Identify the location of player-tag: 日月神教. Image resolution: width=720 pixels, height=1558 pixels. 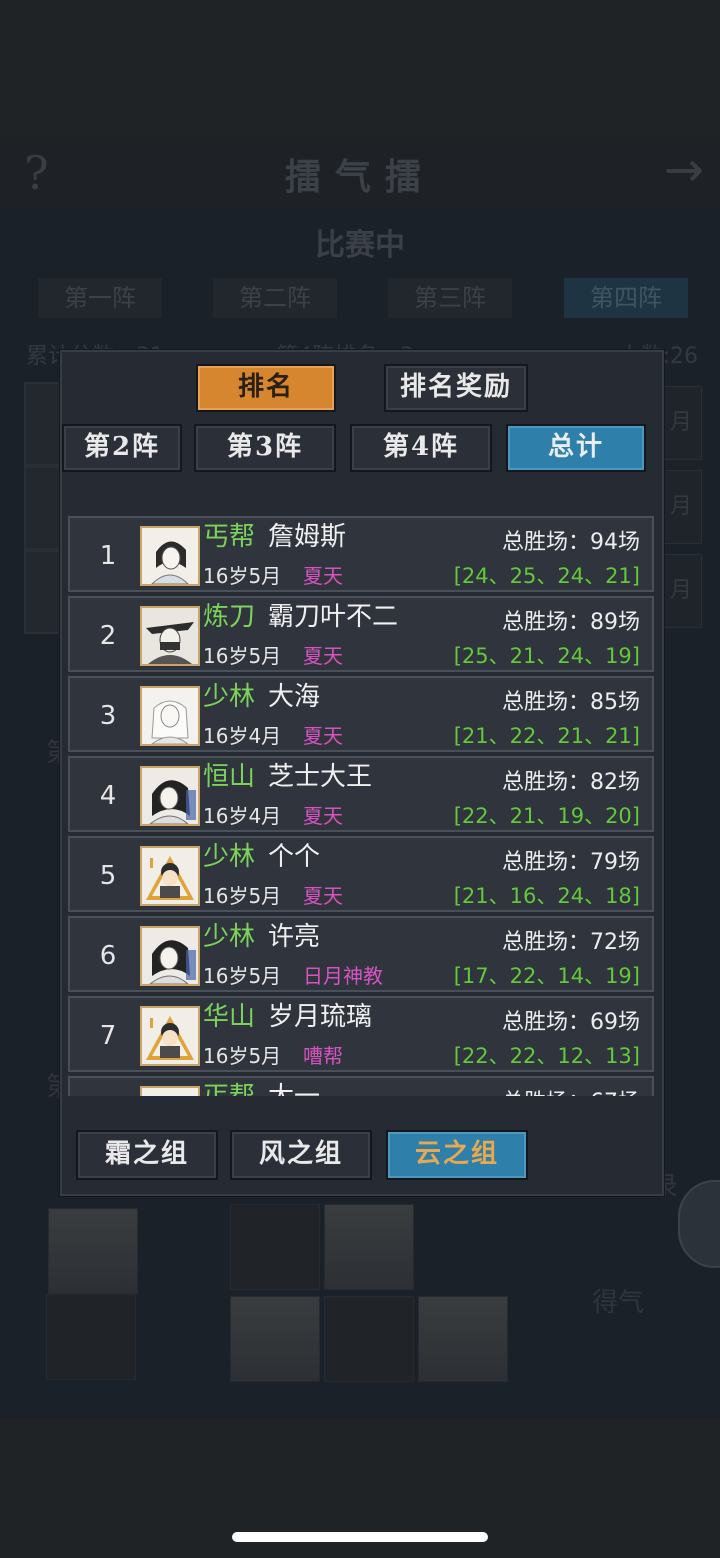
(343, 976).